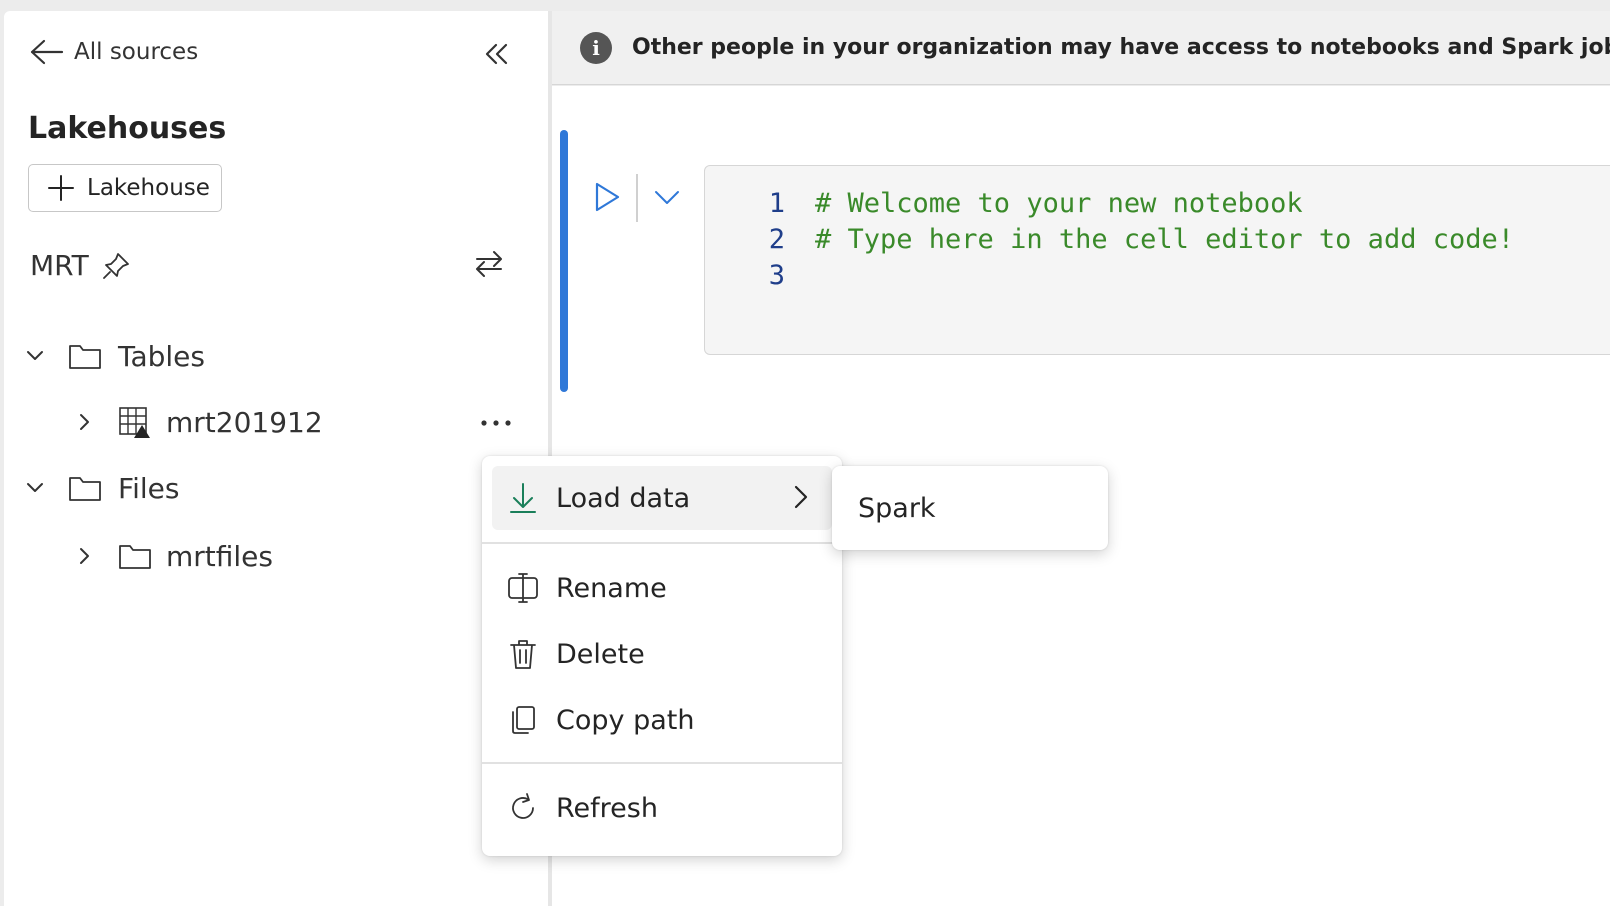 This screenshot has width=1610, height=906. I want to click on code-text: # Welcome to your new notebook, so click(1059, 203).